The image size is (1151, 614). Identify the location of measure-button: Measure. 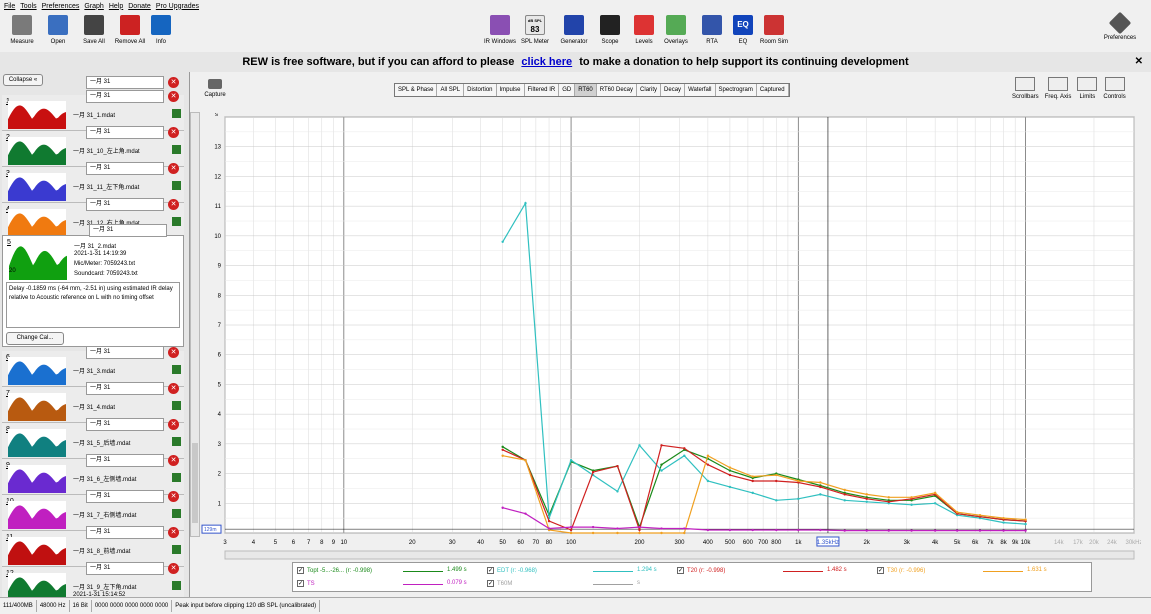
(22, 30).